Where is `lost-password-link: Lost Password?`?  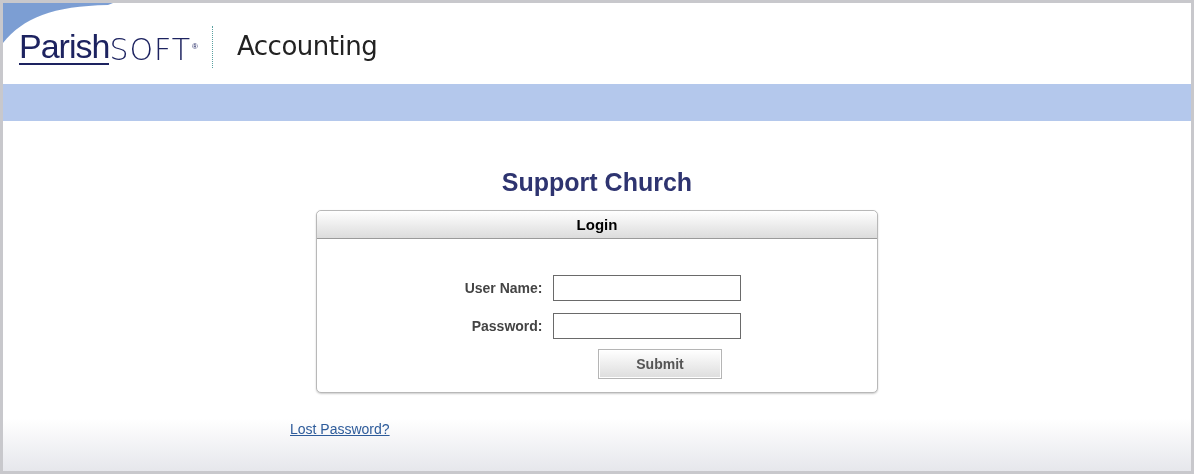
lost-password-link: Lost Password? is located at coordinates (340, 429).